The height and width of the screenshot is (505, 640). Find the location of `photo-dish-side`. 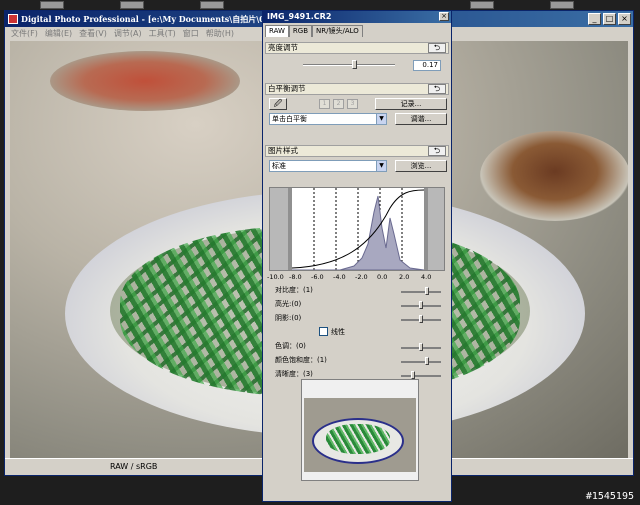

photo-dish-side is located at coordinates (554, 176).